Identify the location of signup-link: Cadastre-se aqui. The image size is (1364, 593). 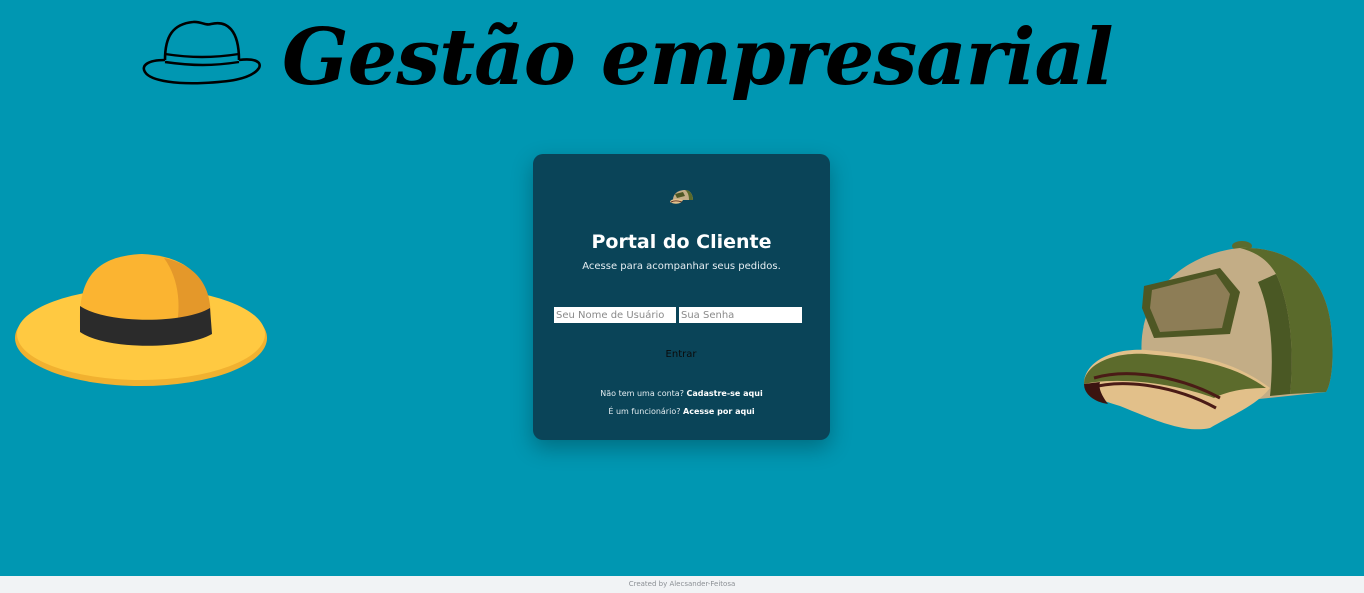
(725, 393).